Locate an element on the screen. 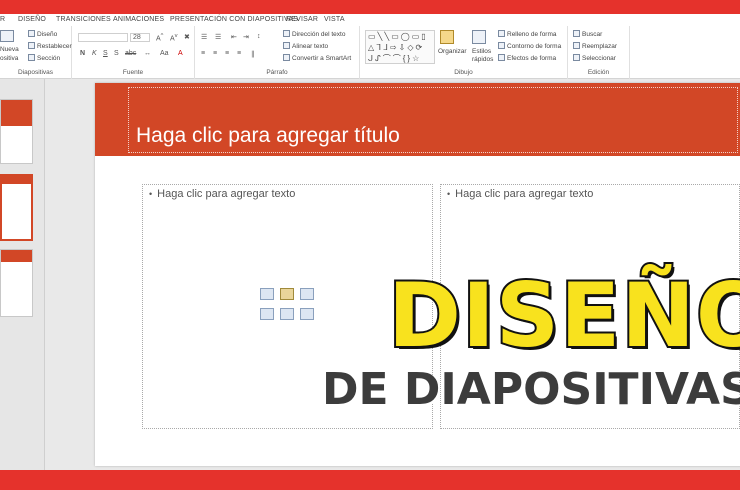 The image size is (740, 490). reset-button: Restablecer is located at coordinates (50, 46).